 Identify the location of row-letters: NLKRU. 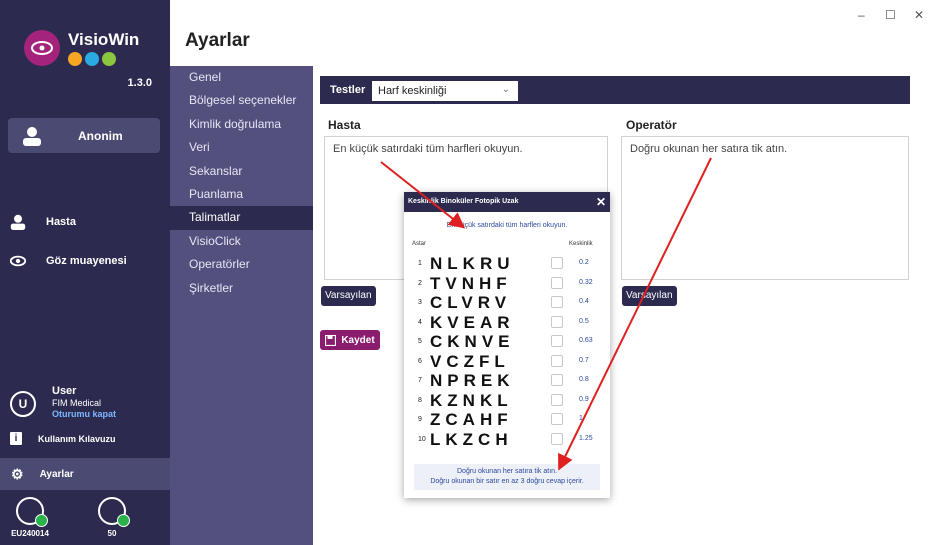
(472, 263).